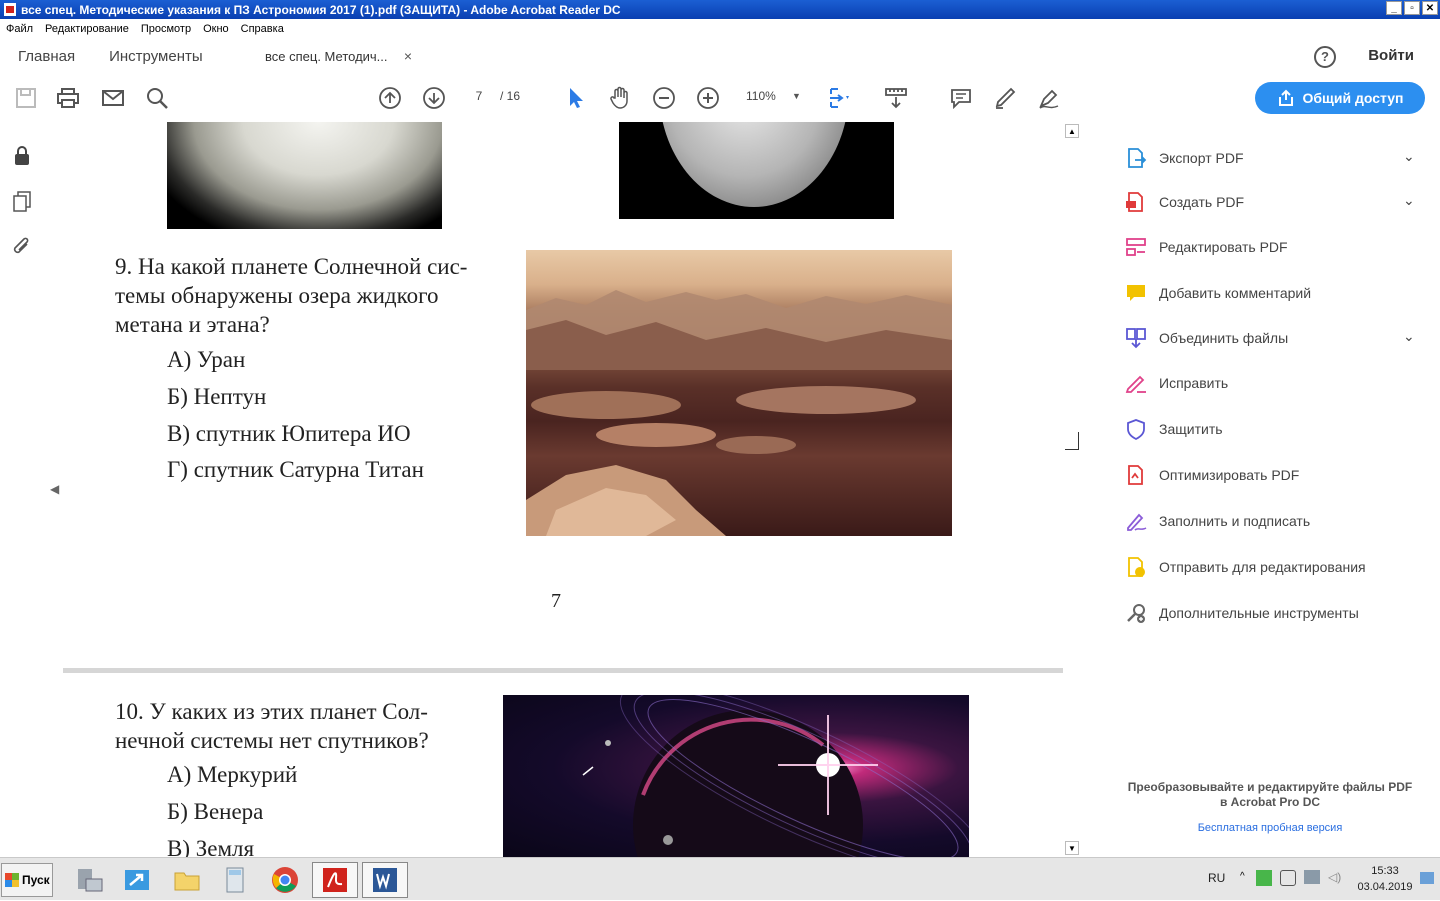 The width and height of the screenshot is (1440, 901). What do you see at coordinates (192, 324) in the screenshot?
I see `question-9-line3: метана и этана?` at bounding box center [192, 324].